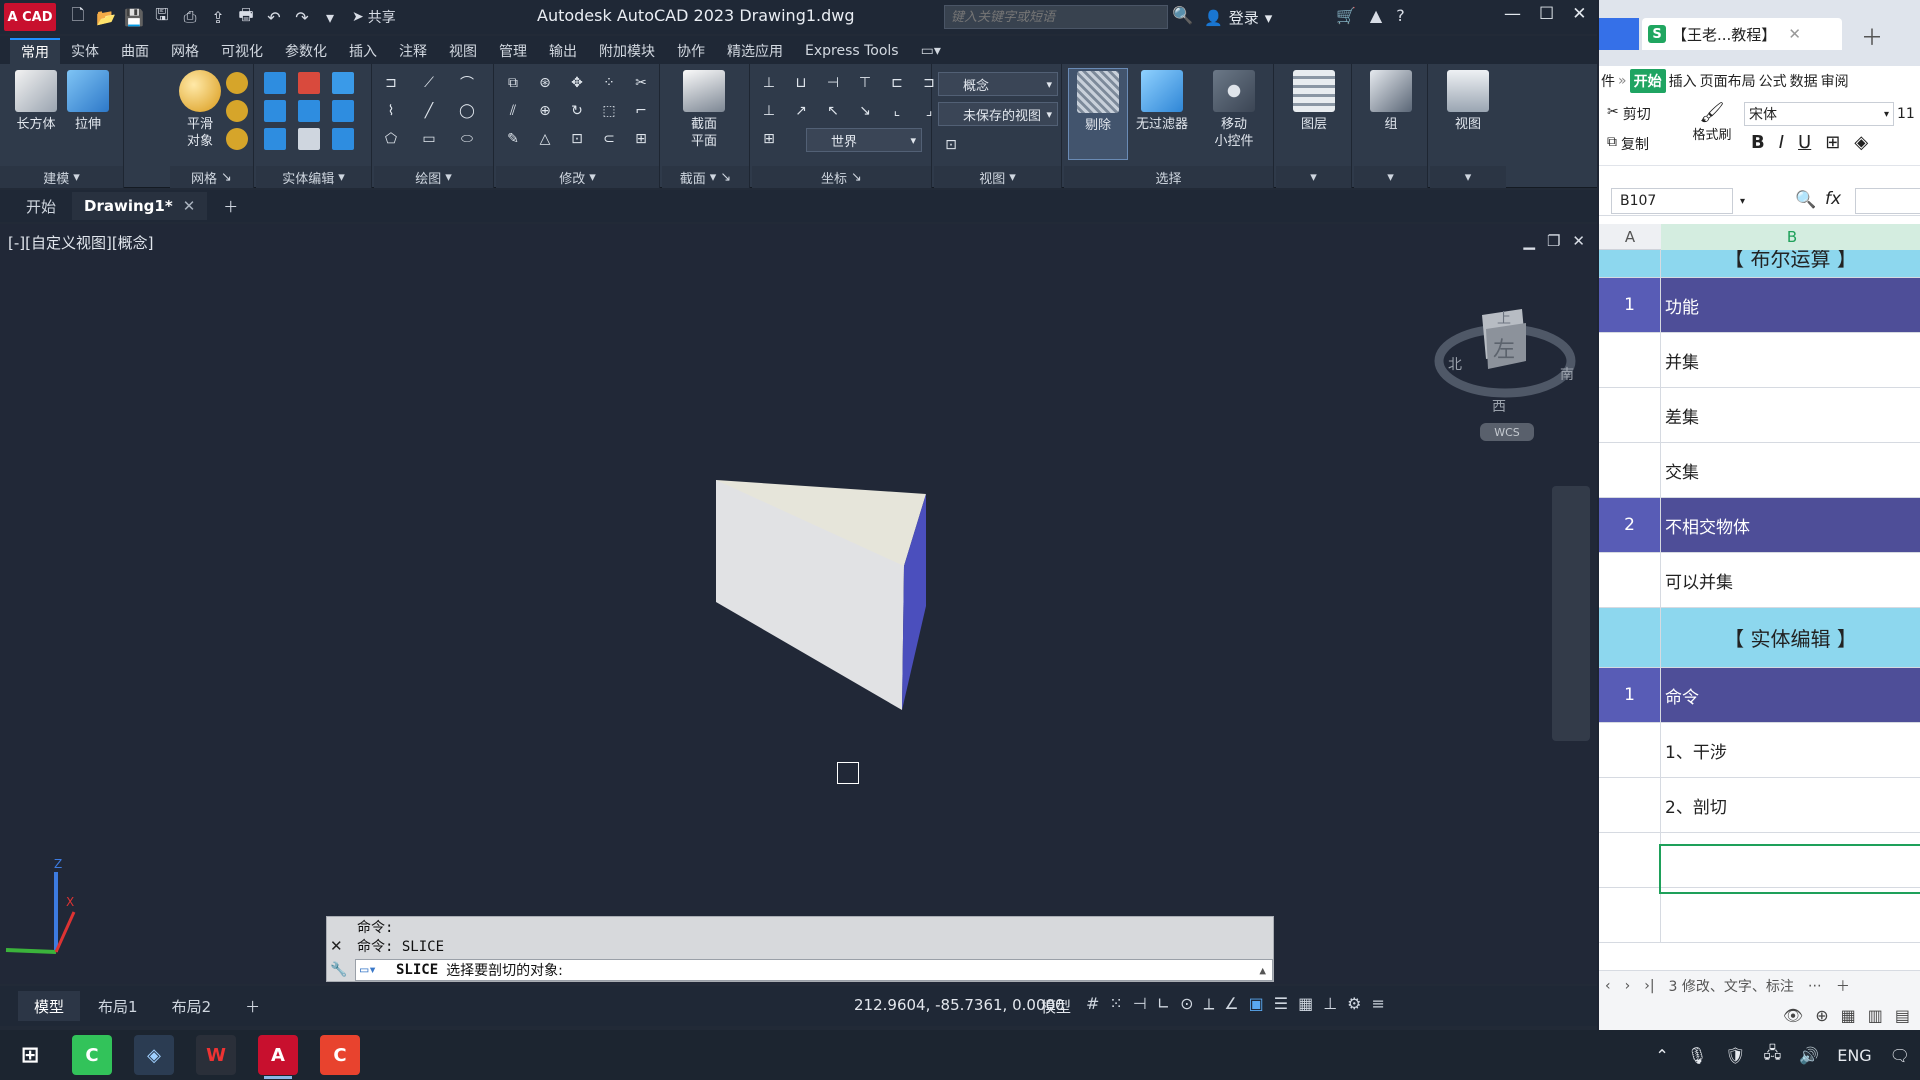 The width and height of the screenshot is (1920, 1080). Describe the element at coordinates (1256, 1004) in the screenshot. I see `selection-cycling-icon: ▣` at that location.